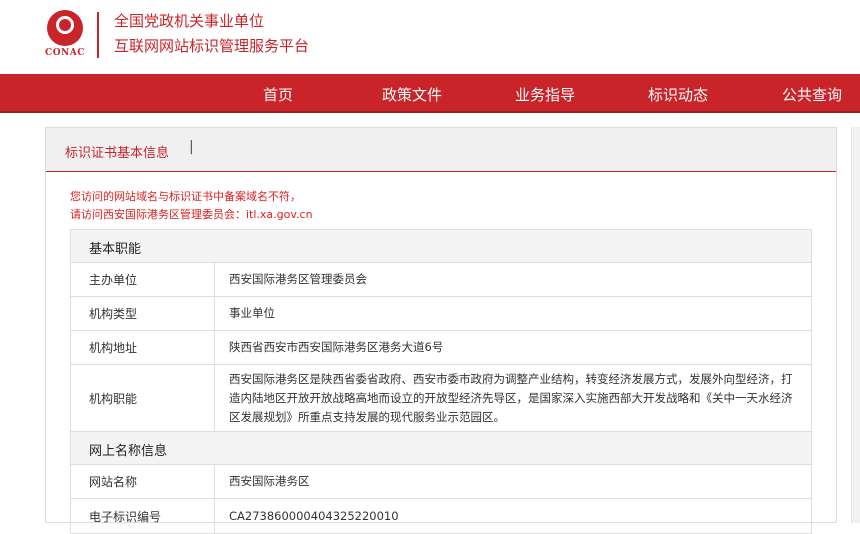 This screenshot has height=534, width=860. What do you see at coordinates (441, 150) in the screenshot?
I see `panel-header: 标识证书基本信息 |` at bounding box center [441, 150].